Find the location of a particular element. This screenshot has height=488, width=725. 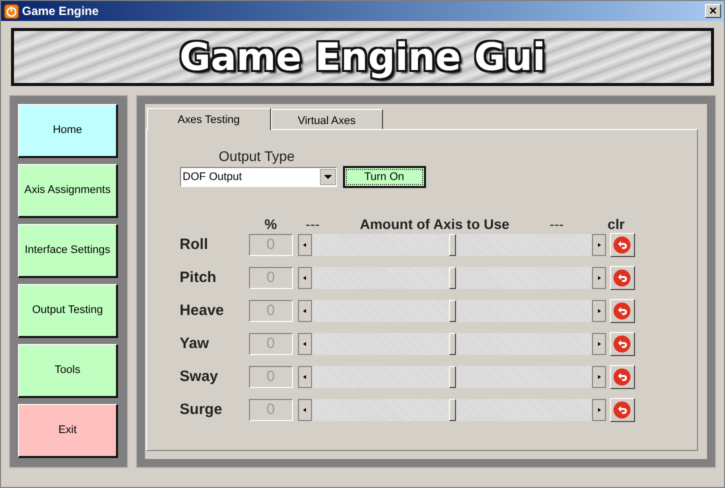

output-type-dropdown: DOF Output is located at coordinates (258, 177).